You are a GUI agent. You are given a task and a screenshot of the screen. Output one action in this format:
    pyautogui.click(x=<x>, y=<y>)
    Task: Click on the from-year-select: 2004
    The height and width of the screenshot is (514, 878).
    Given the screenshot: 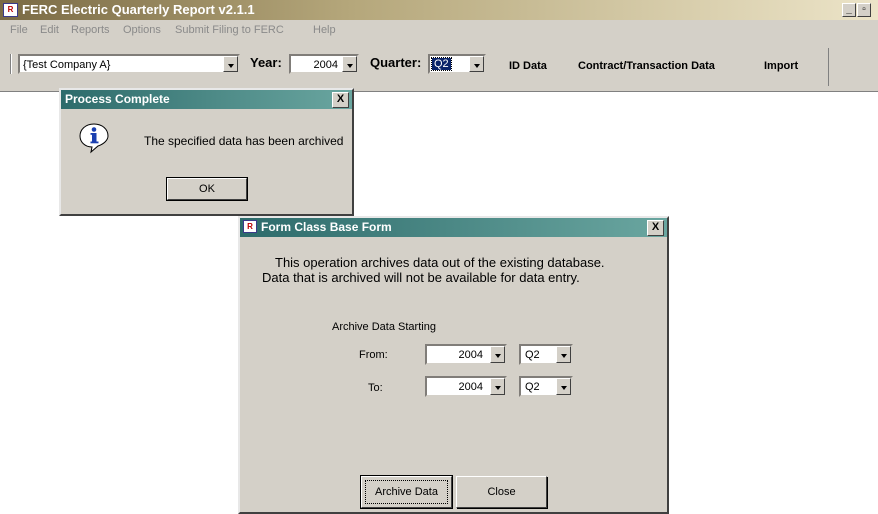 What is the action you would take?
    pyautogui.click(x=466, y=354)
    